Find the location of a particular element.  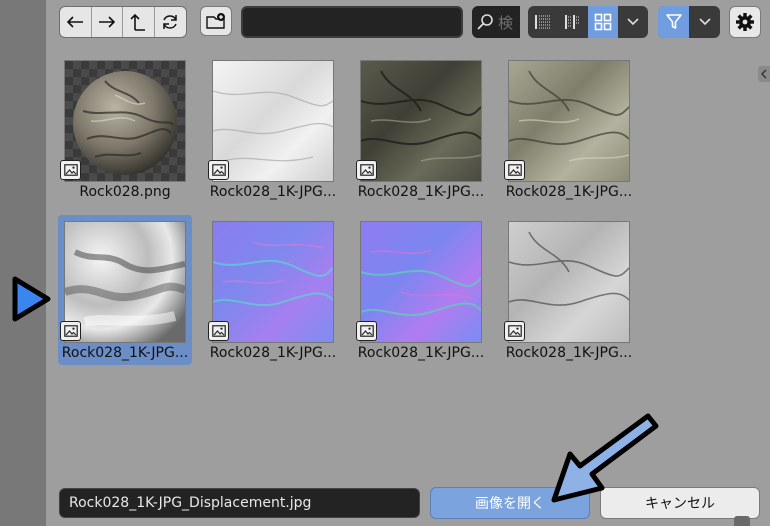

navigation-button-group is located at coordinates (123, 22).